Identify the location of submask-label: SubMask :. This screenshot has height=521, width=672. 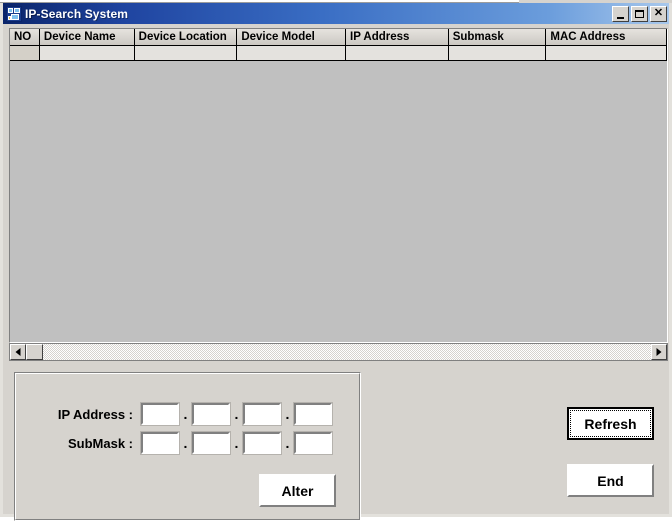
(100, 443).